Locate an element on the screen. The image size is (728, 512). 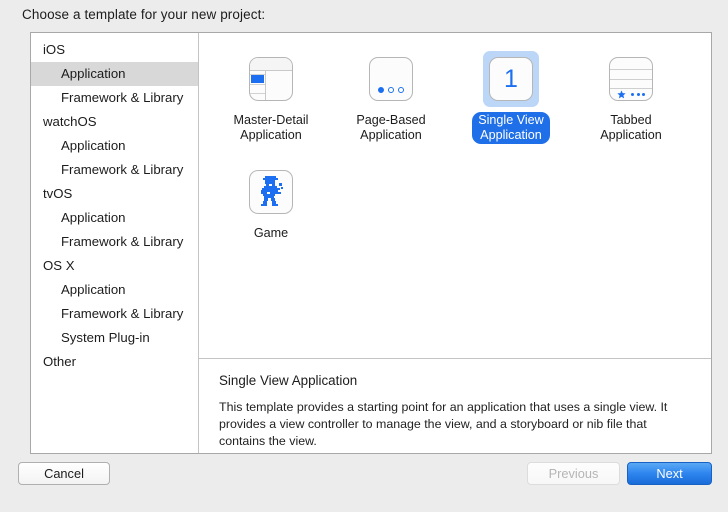
template-label-line1: Tabbed is located at coordinates (631, 120).